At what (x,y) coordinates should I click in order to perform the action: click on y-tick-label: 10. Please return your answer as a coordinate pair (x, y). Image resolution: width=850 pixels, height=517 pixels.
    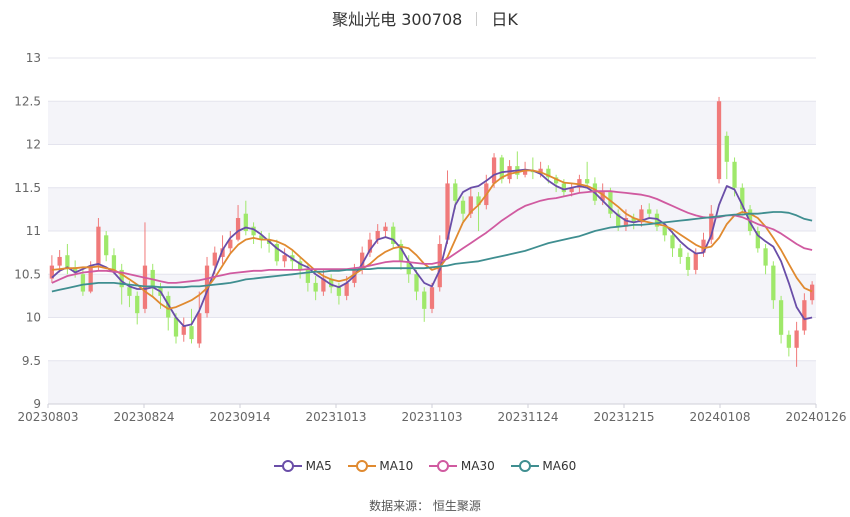
    Looking at the image, I should click on (33, 318).